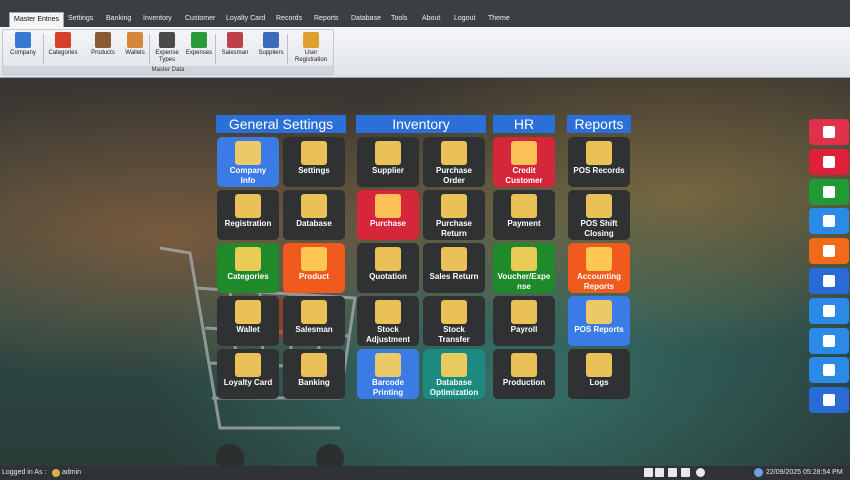 The image size is (850, 480). What do you see at coordinates (829, 400) in the screenshot?
I see `side-button-cash-register` at bounding box center [829, 400].